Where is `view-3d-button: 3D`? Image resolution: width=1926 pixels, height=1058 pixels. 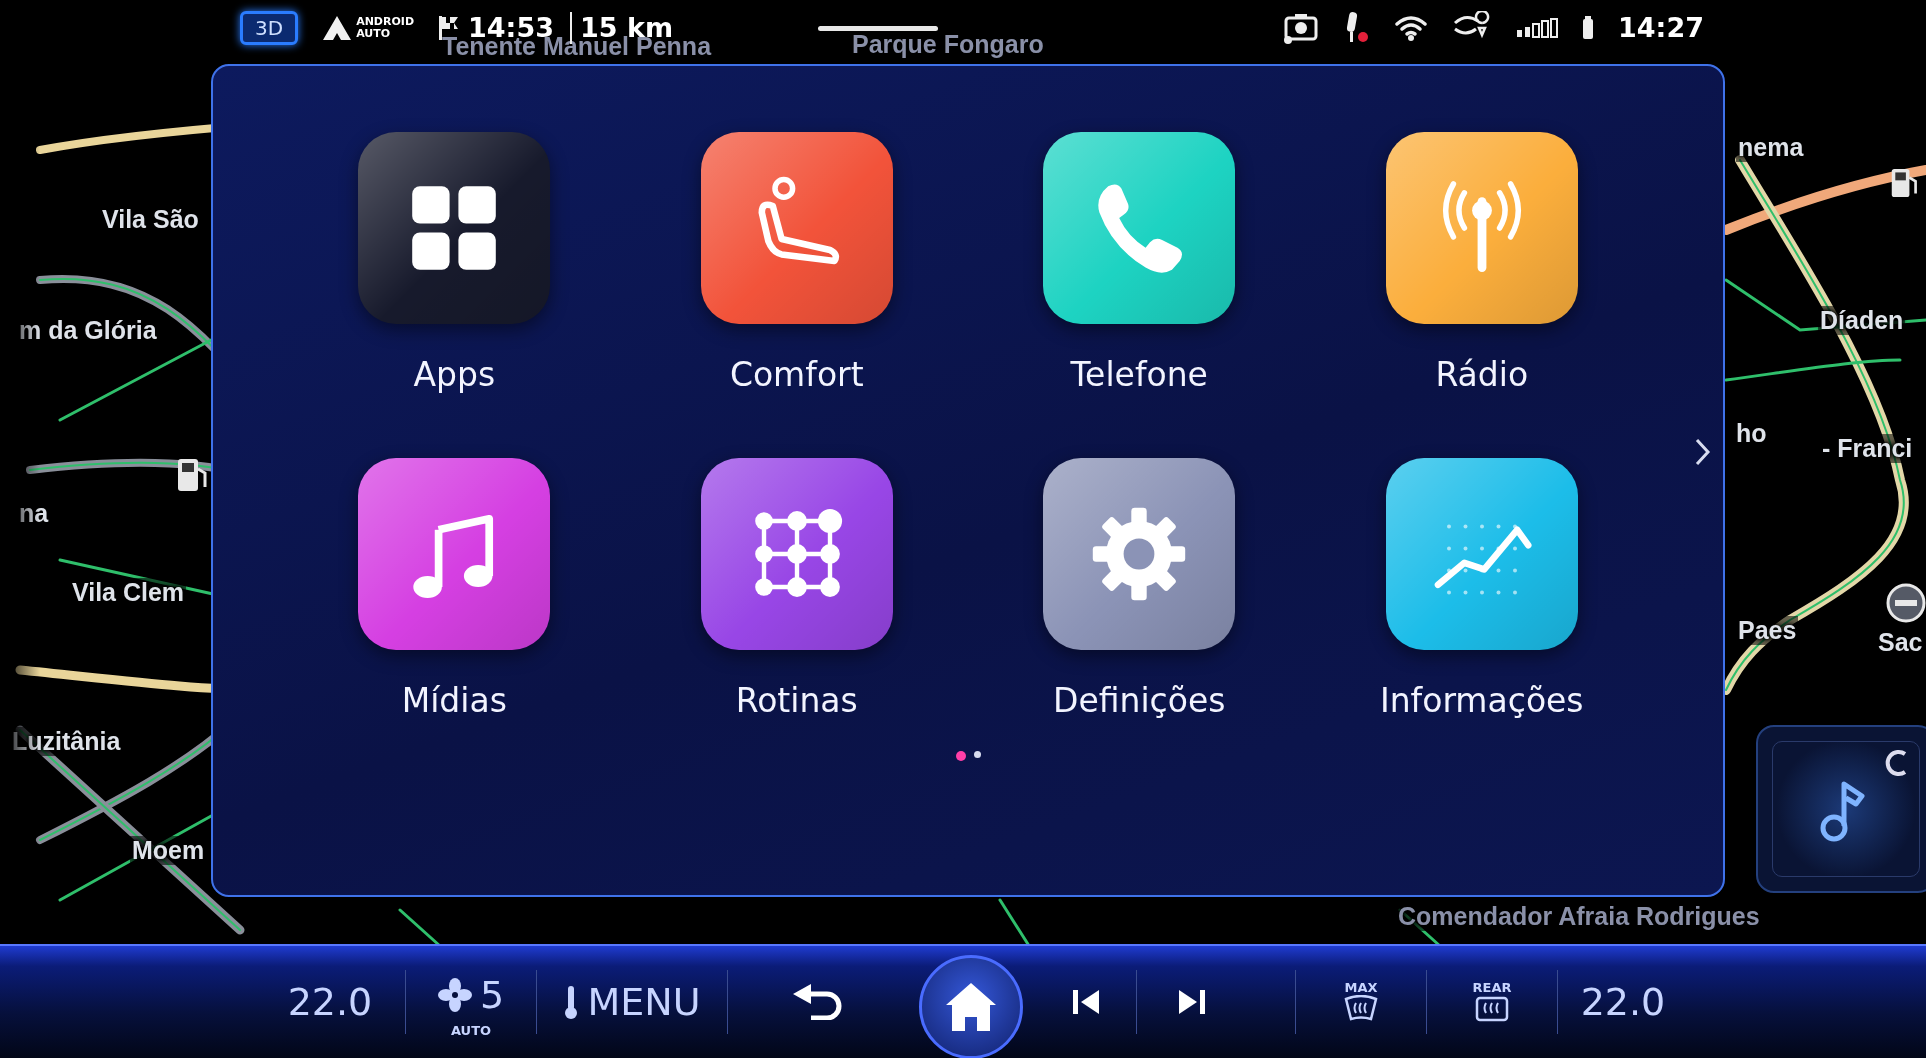
view-3d-button: 3D is located at coordinates (269, 28).